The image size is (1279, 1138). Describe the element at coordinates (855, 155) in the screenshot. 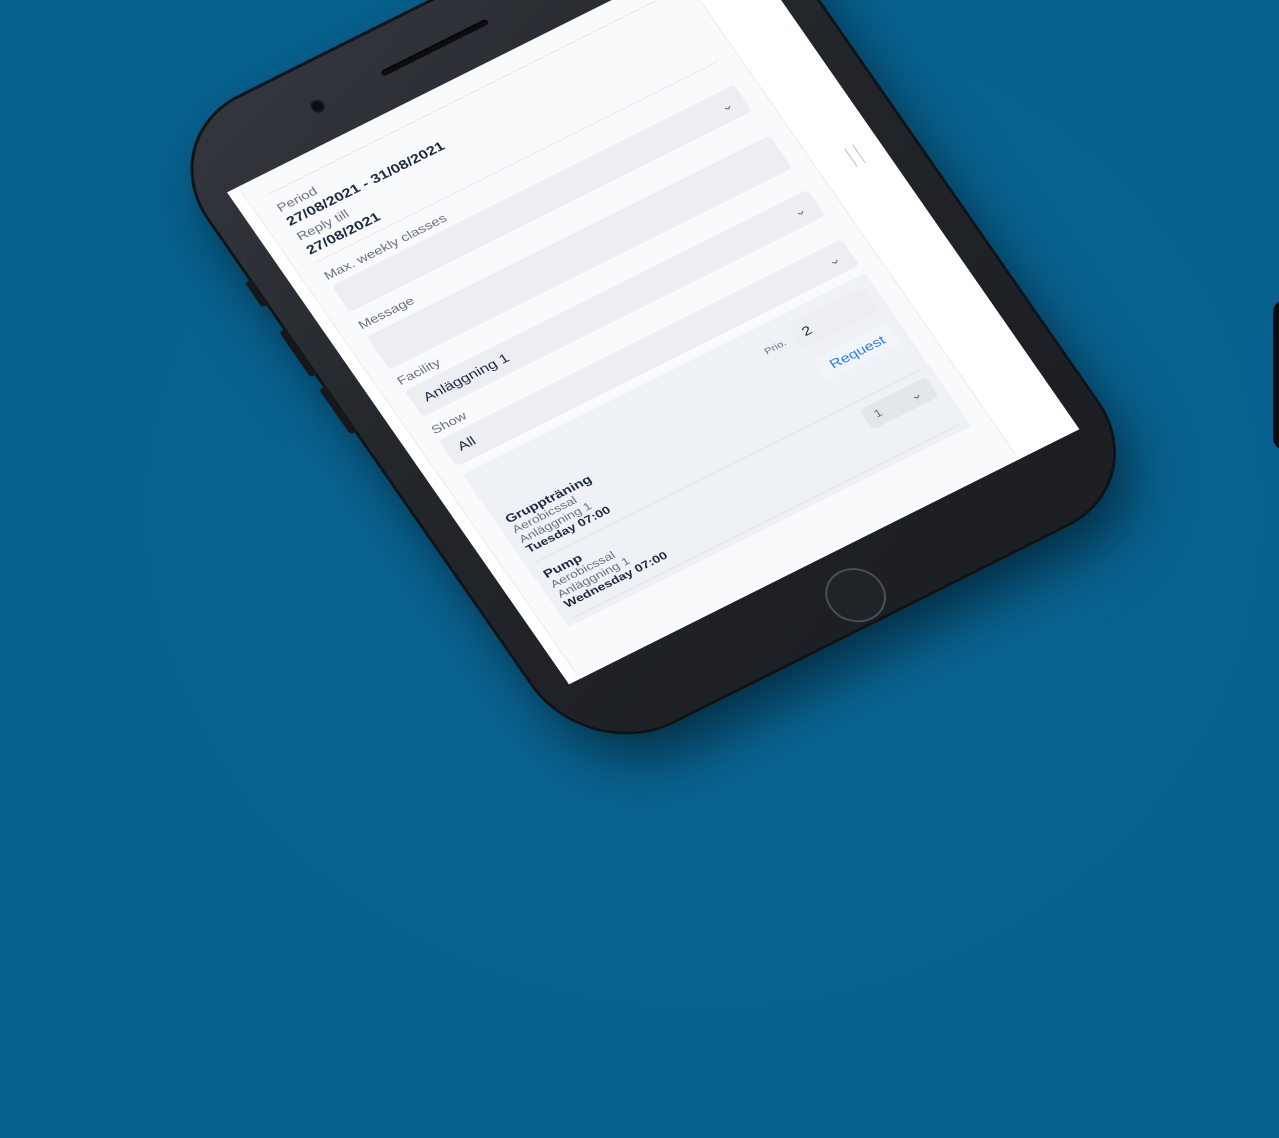

I see `scrollbar-handle` at that location.